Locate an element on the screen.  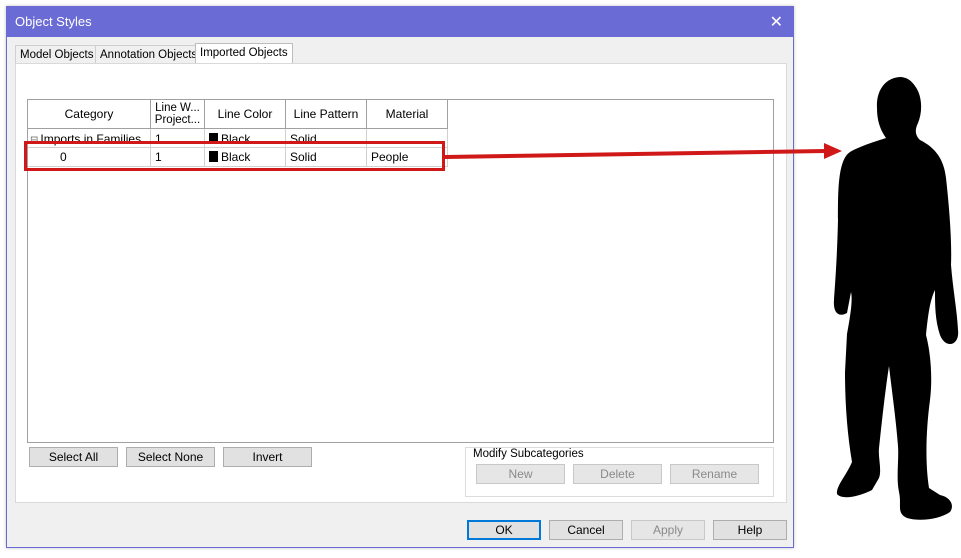
person-silhouette-icon is located at coordinates (896, 298).